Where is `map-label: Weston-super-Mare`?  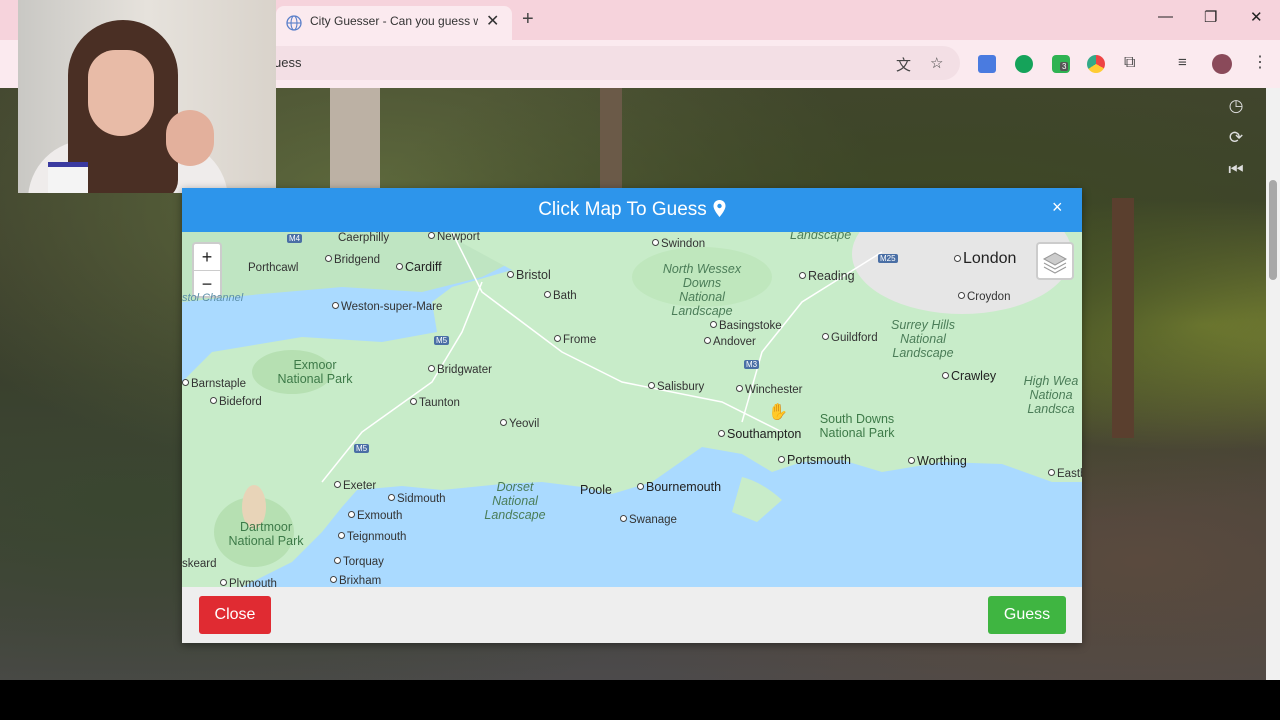 map-label: Weston-super-Mare is located at coordinates (387, 307).